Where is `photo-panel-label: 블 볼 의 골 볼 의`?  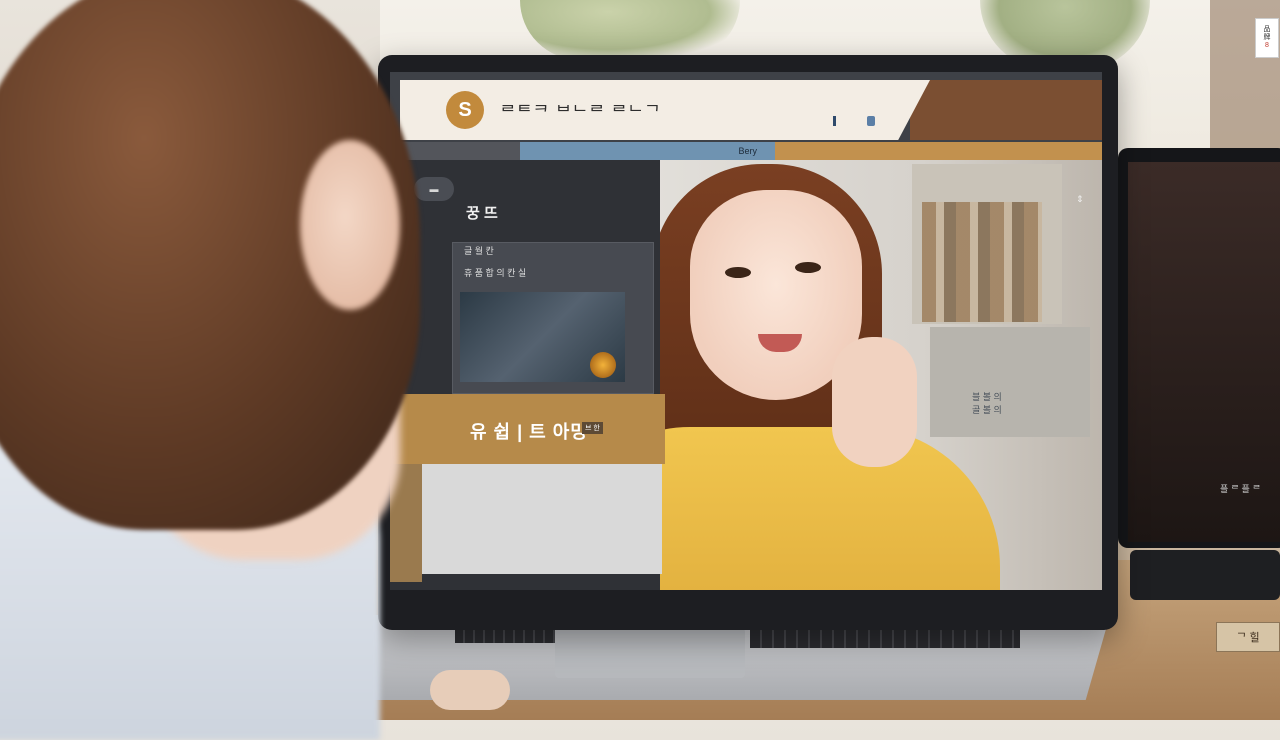
photo-panel-label: 블 볼 의 골 볼 의 is located at coordinates (987, 403).